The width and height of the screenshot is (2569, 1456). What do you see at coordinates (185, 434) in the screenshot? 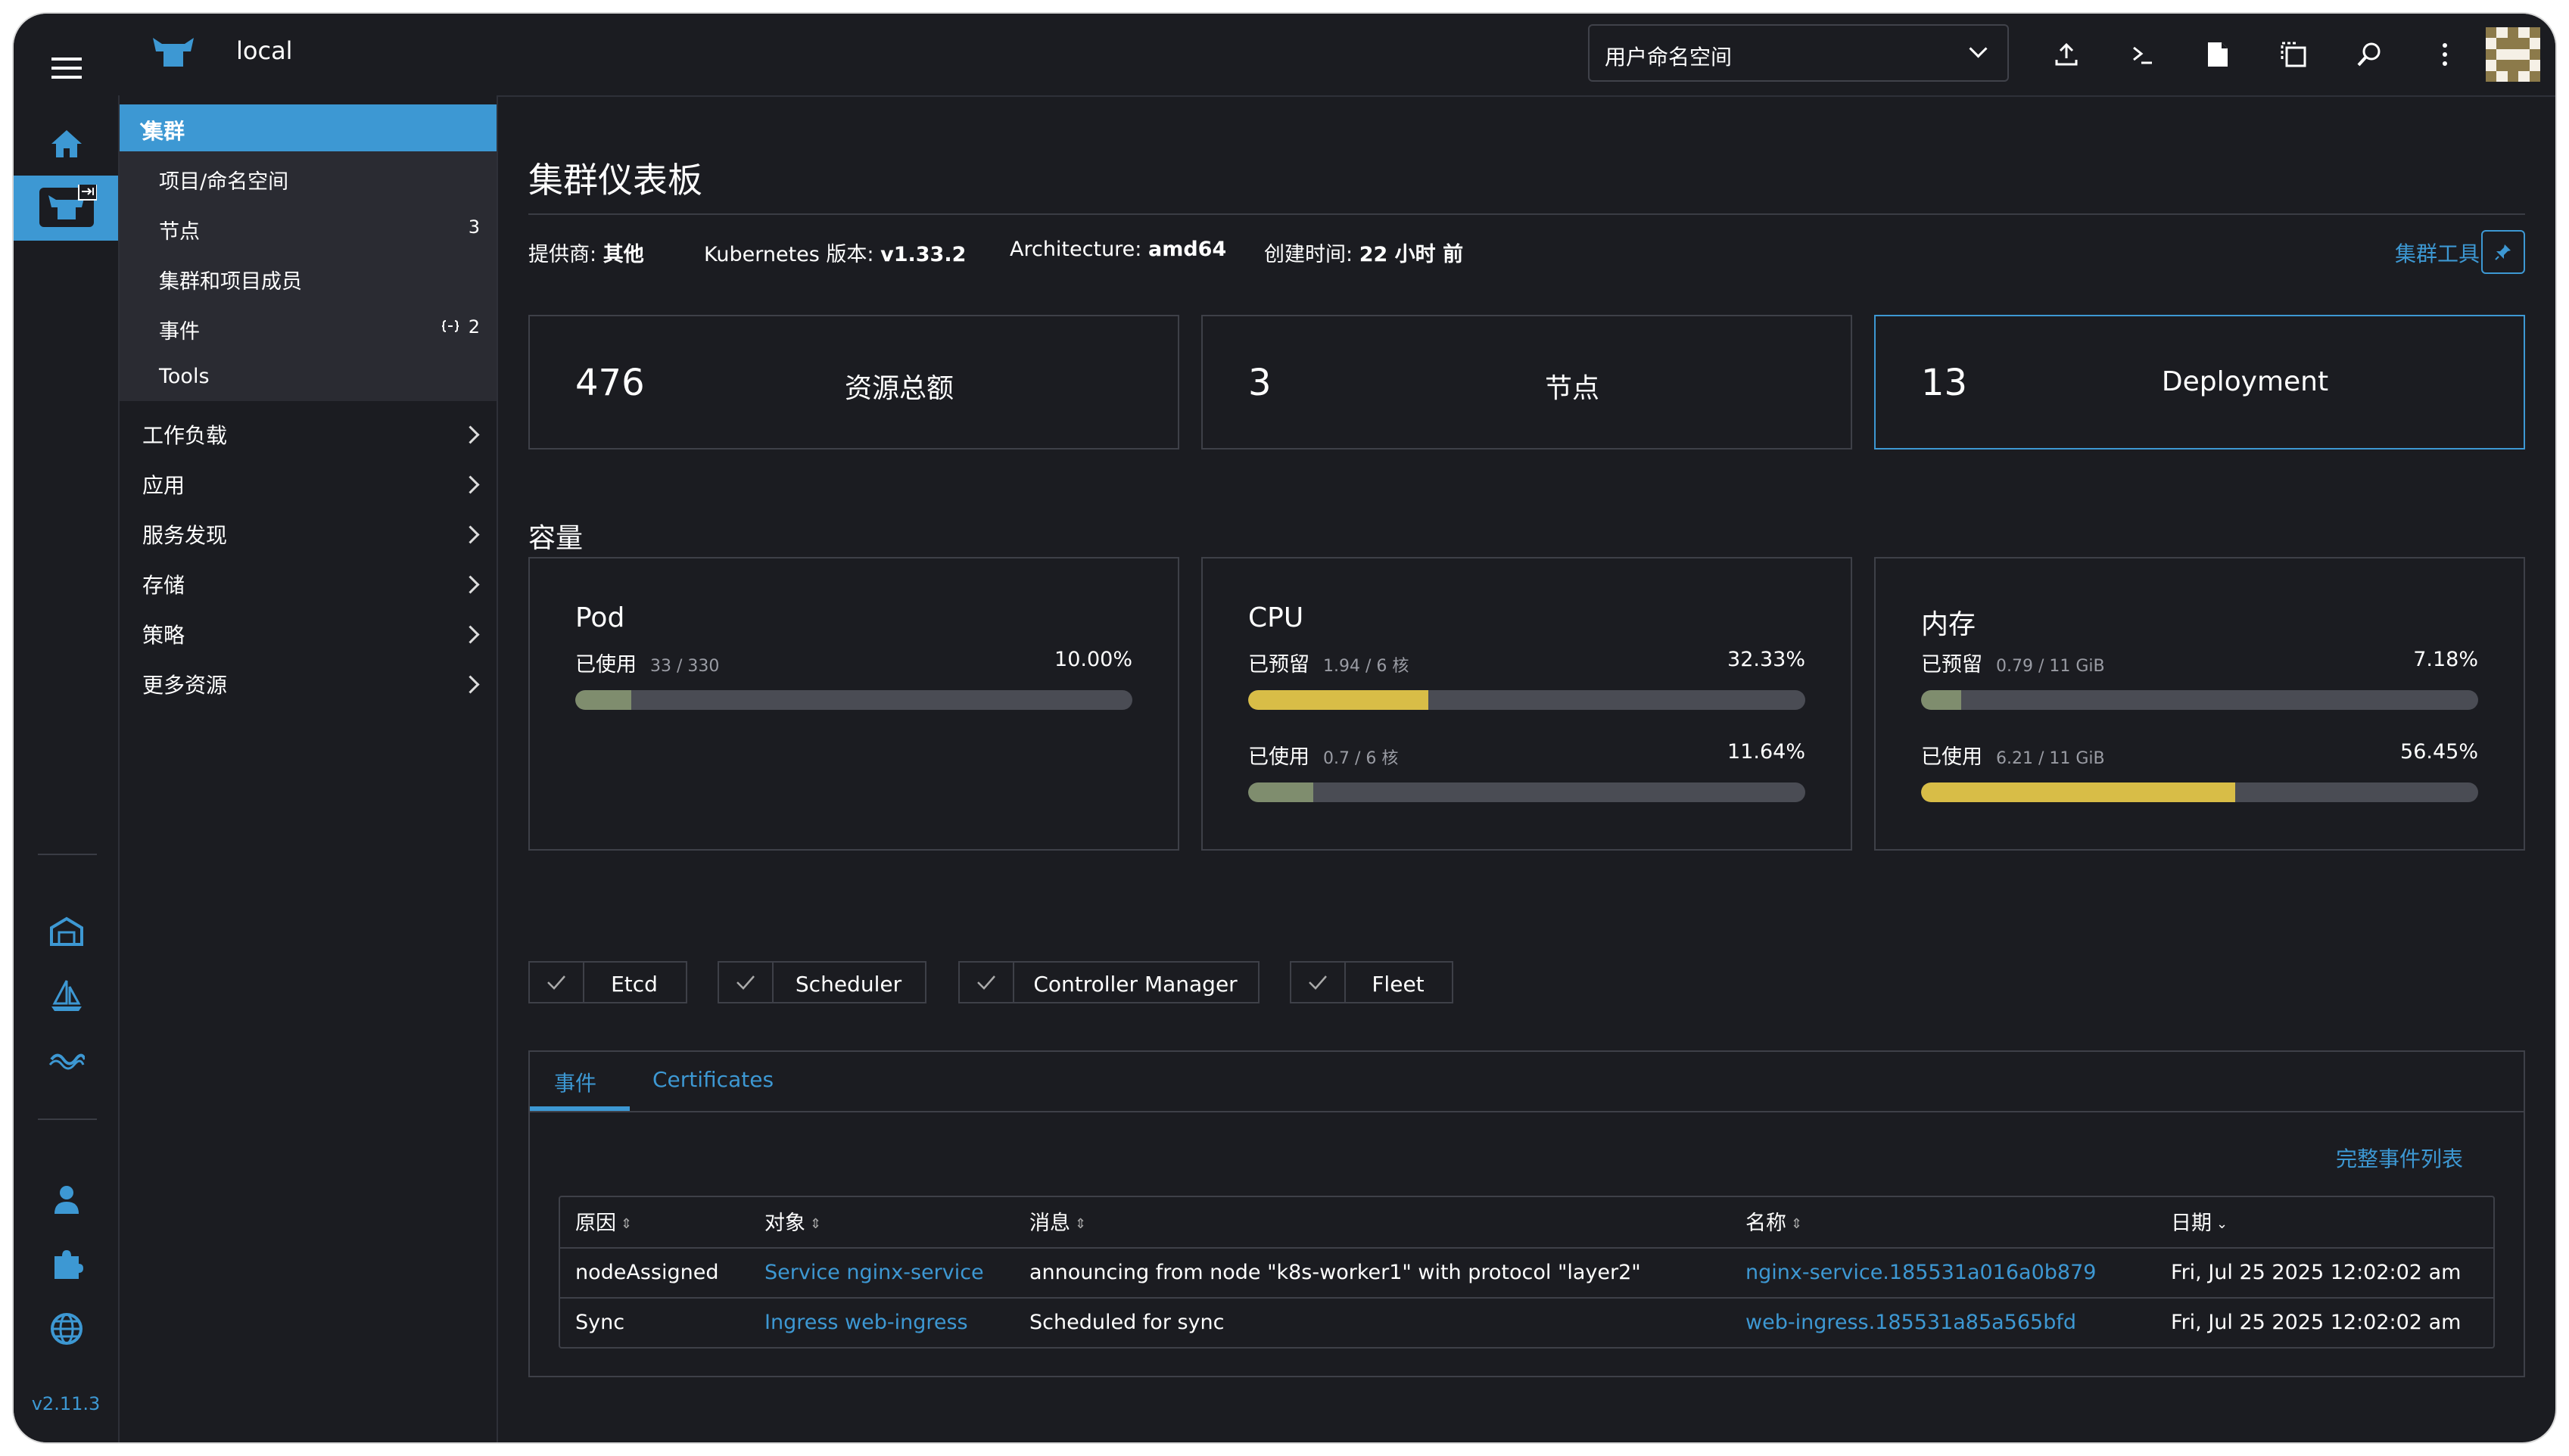
I see `nav-item-workloads: 工作负载` at bounding box center [185, 434].